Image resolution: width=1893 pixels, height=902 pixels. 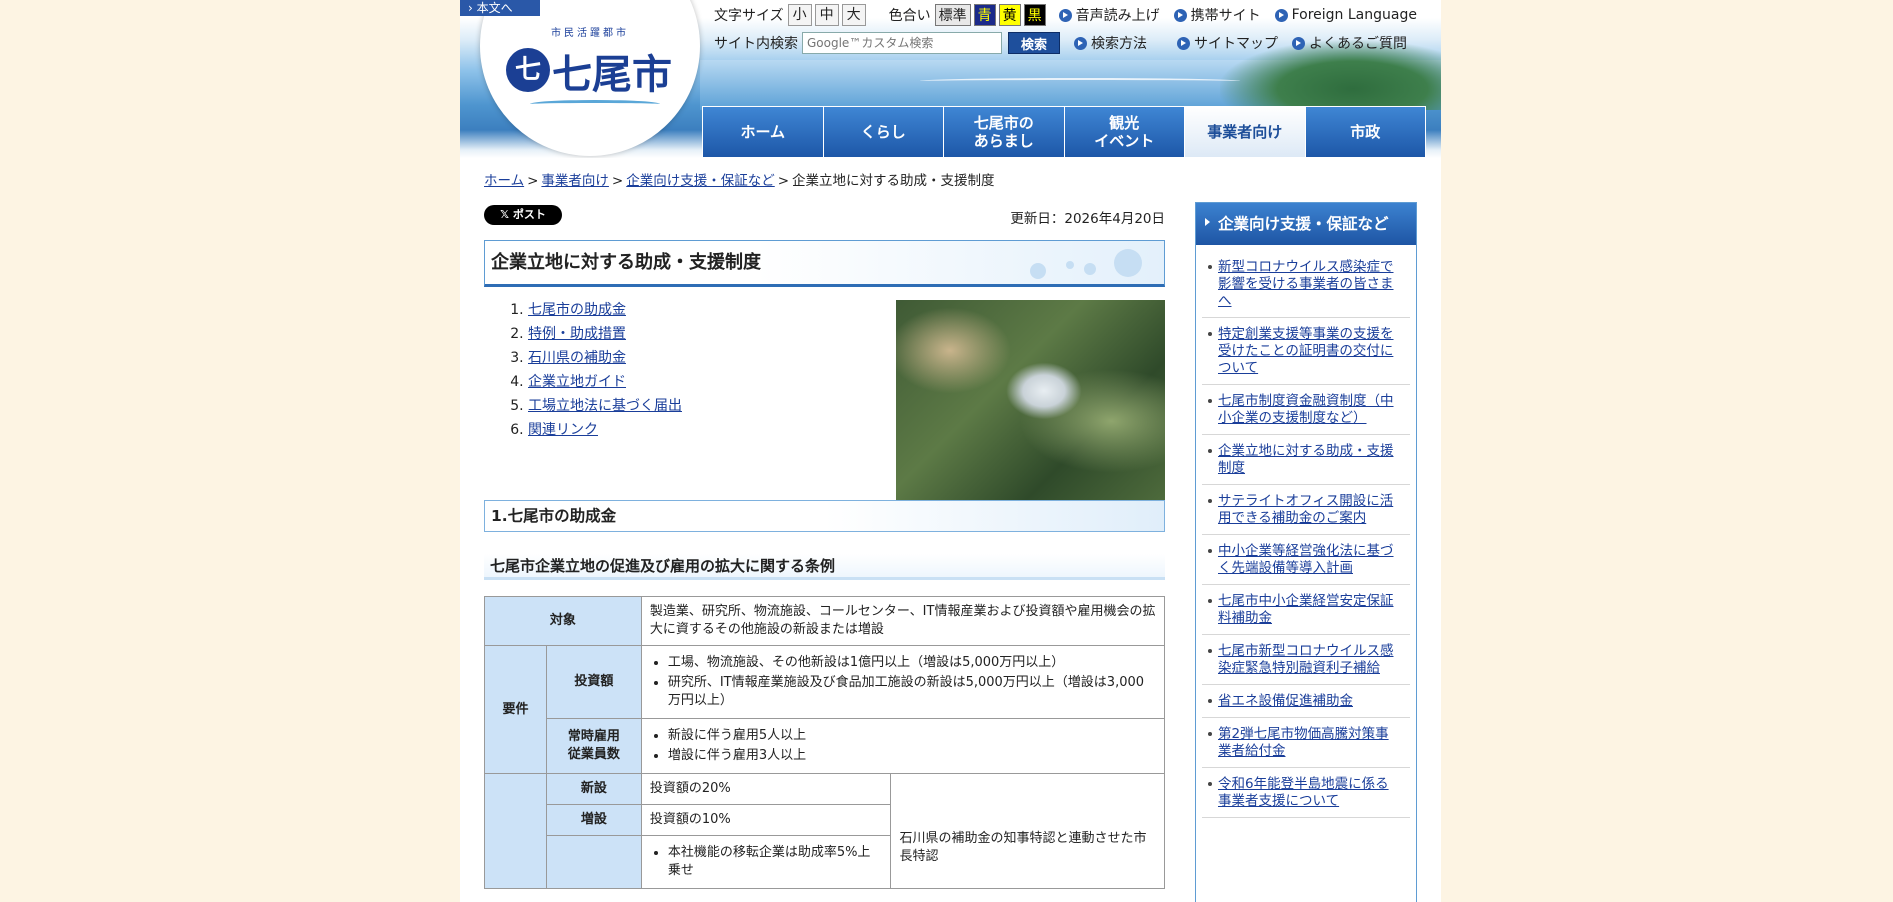 I want to click on voice-reading-link: 音声読み上げ, so click(x=1109, y=15).